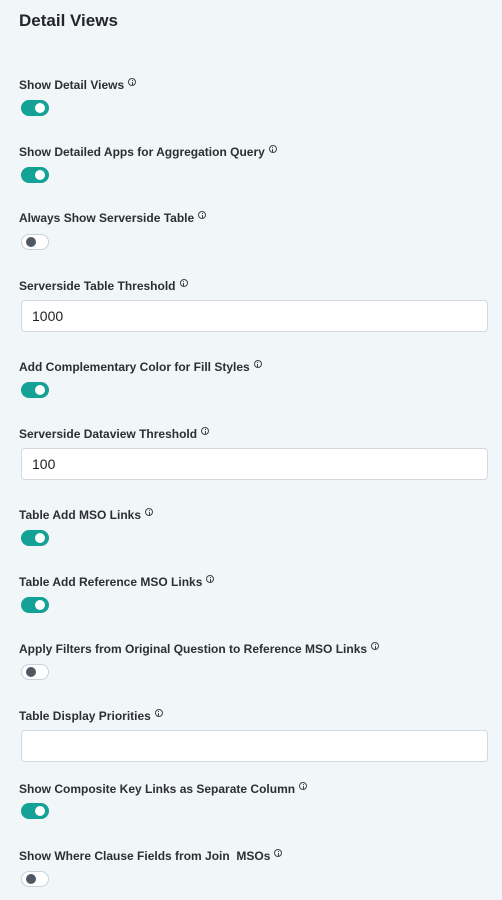  I want to click on toggle-always-show-serverside-table, so click(35, 242).